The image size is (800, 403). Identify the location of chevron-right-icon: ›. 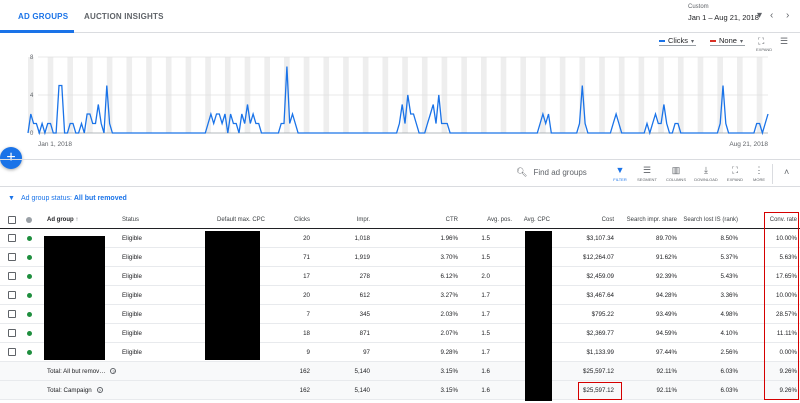
(787, 15).